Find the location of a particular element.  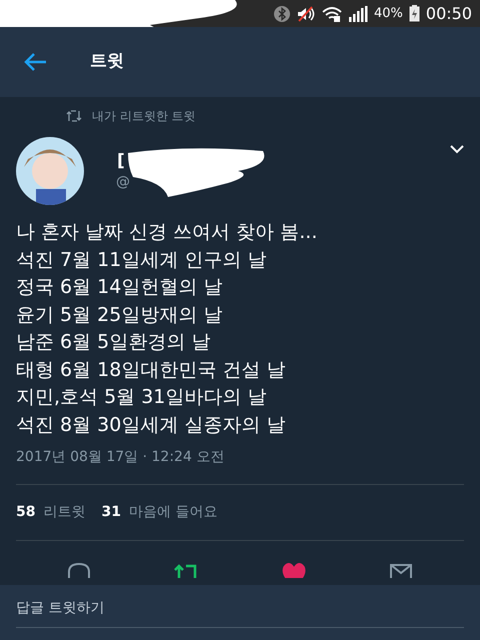

dropdown-button is located at coordinates (457, 149).